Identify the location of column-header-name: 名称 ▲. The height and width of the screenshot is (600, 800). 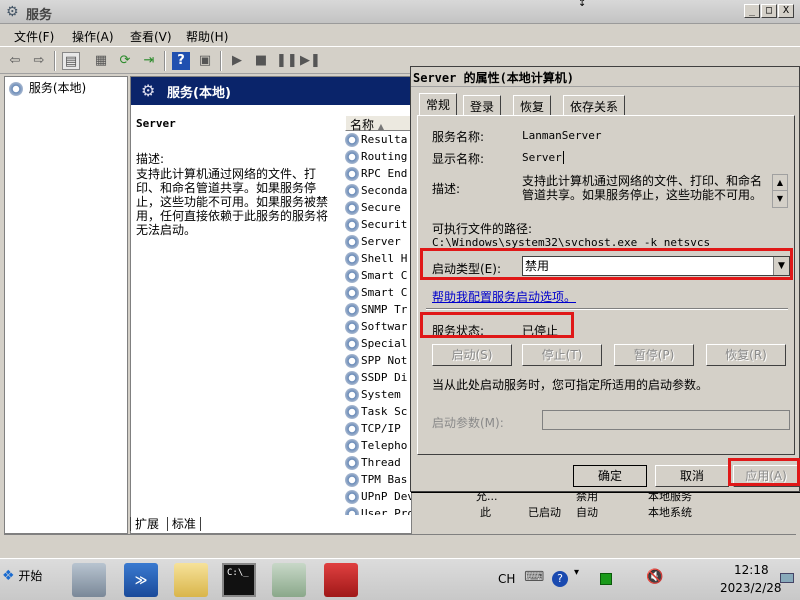
(378, 123).